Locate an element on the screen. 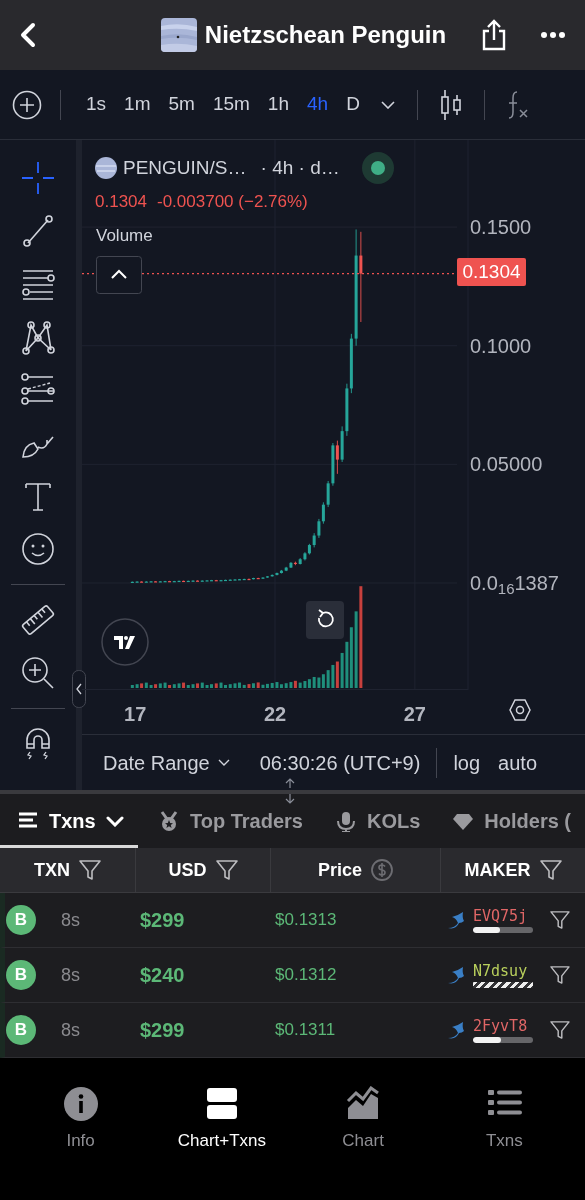  tab: Top Traders is located at coordinates (230, 821).